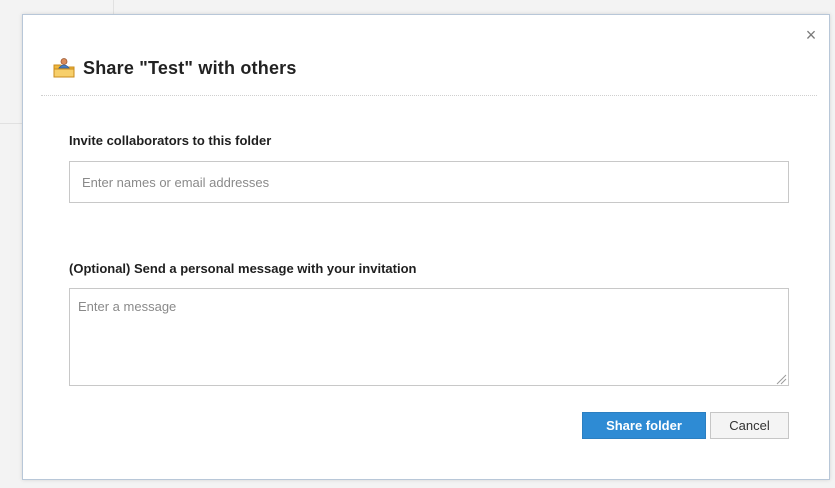 The width and height of the screenshot is (835, 488). What do you see at coordinates (749, 425) in the screenshot?
I see `cancel-button: Cancel` at bounding box center [749, 425].